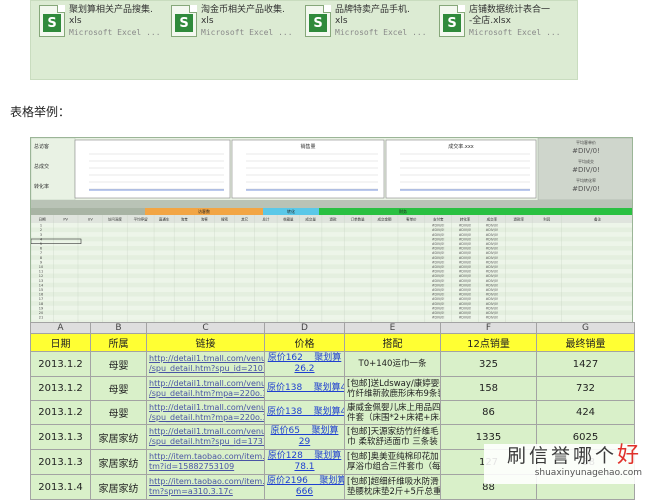 The height and width of the screenshot is (500, 652). What do you see at coordinates (41, 186) in the screenshot?
I see `side-label: 转化率` at bounding box center [41, 186].